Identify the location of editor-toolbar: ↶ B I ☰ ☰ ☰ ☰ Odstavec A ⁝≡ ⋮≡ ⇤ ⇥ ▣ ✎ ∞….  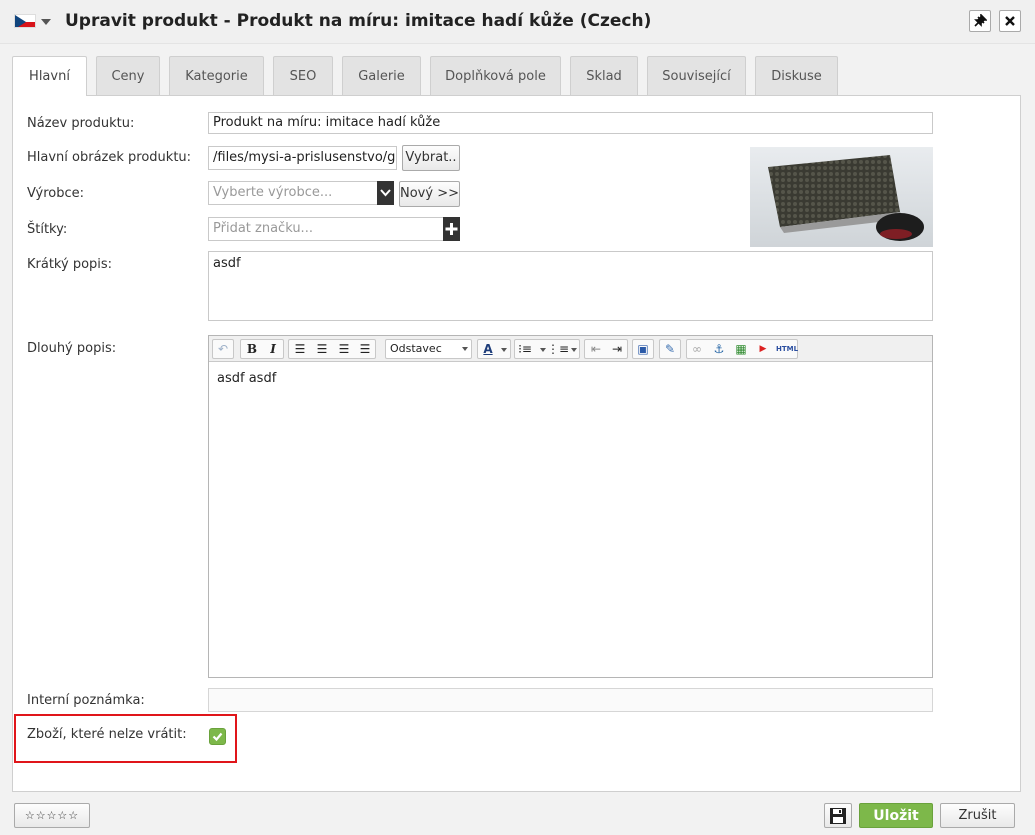
(570, 349).